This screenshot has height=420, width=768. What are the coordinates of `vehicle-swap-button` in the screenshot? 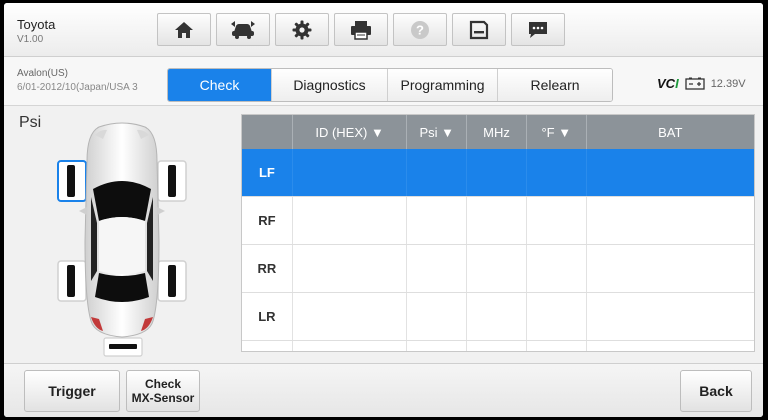 It's located at (243, 29).